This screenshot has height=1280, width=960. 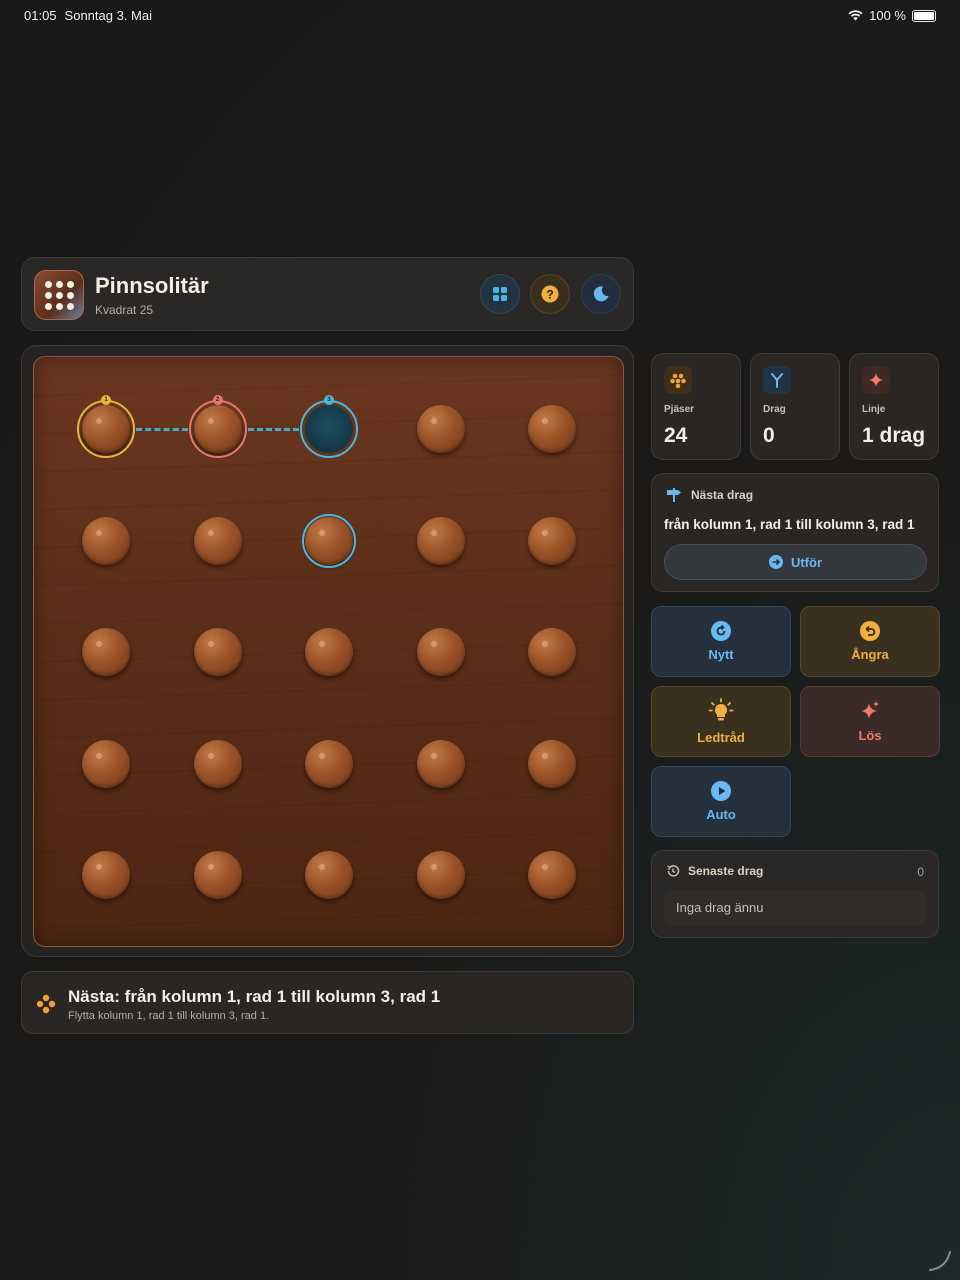 I want to click on wifi-icon, so click(x=855, y=15).